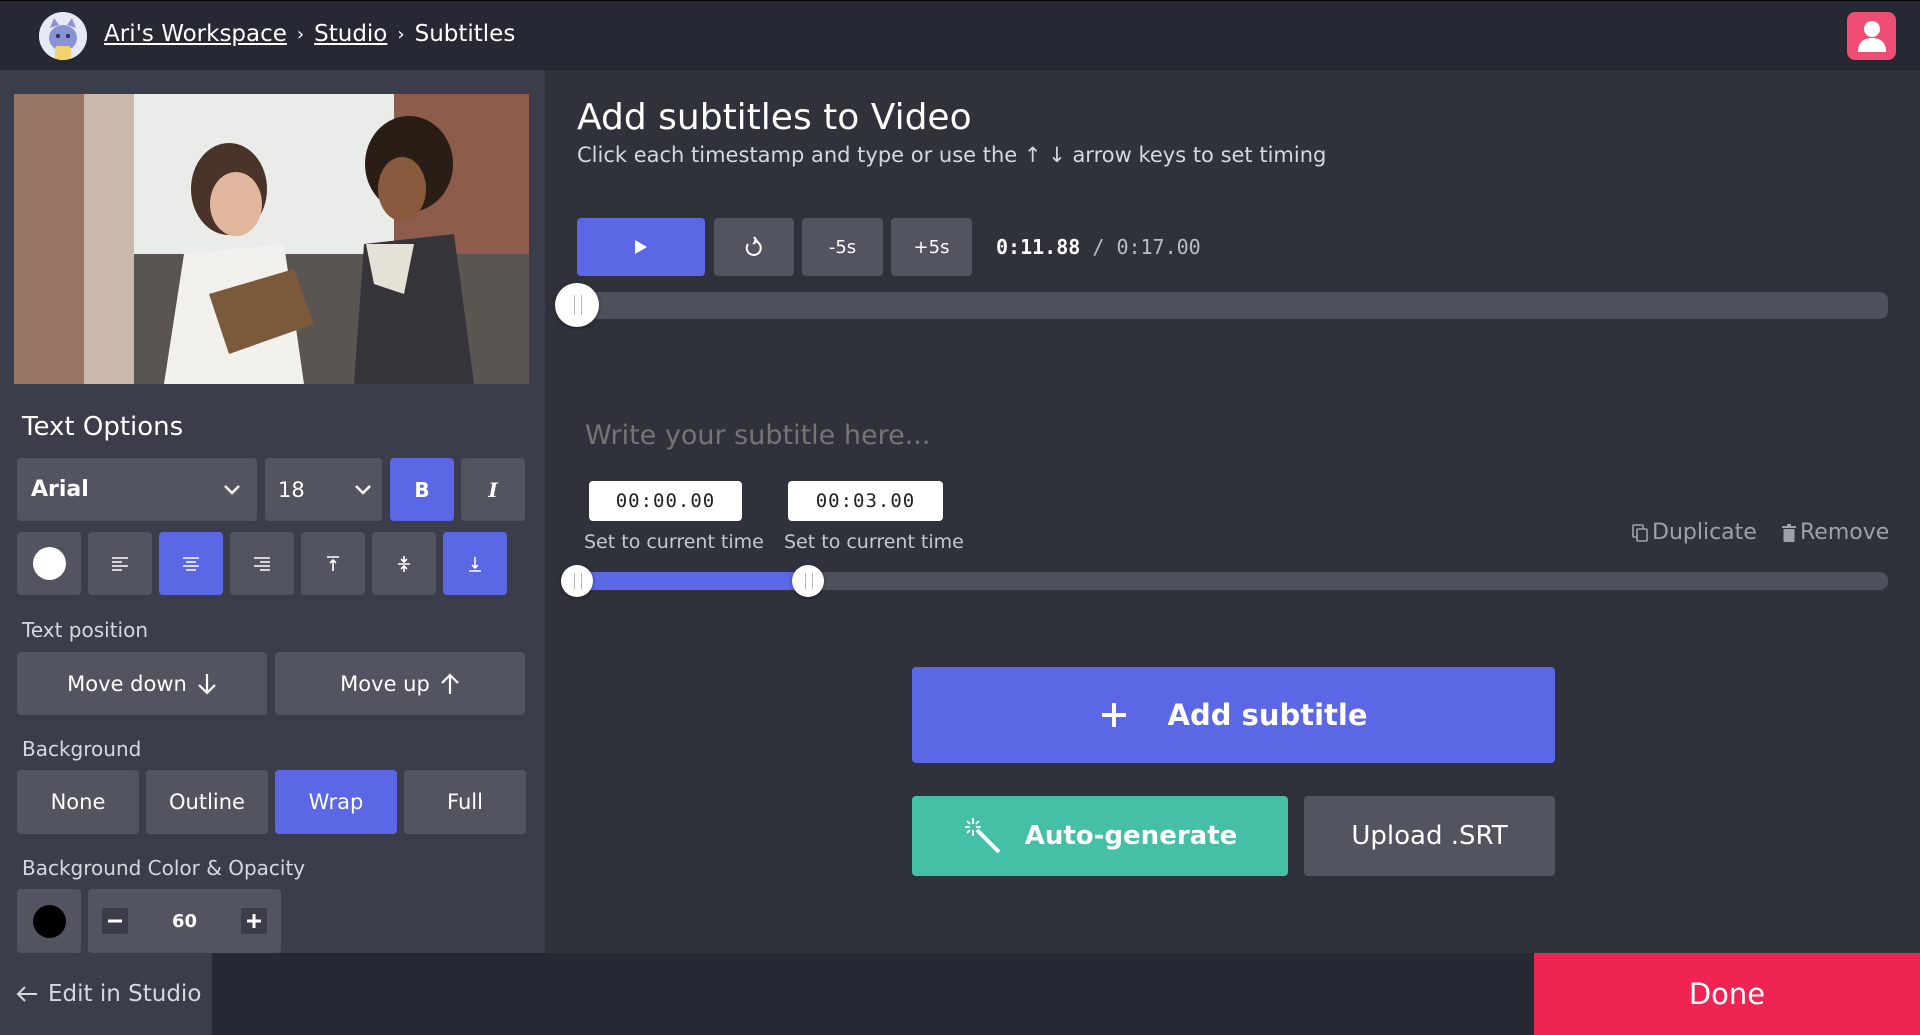 This screenshot has height=1035, width=1920. I want to click on auto-generate-button: Auto-generate, so click(1100, 836).